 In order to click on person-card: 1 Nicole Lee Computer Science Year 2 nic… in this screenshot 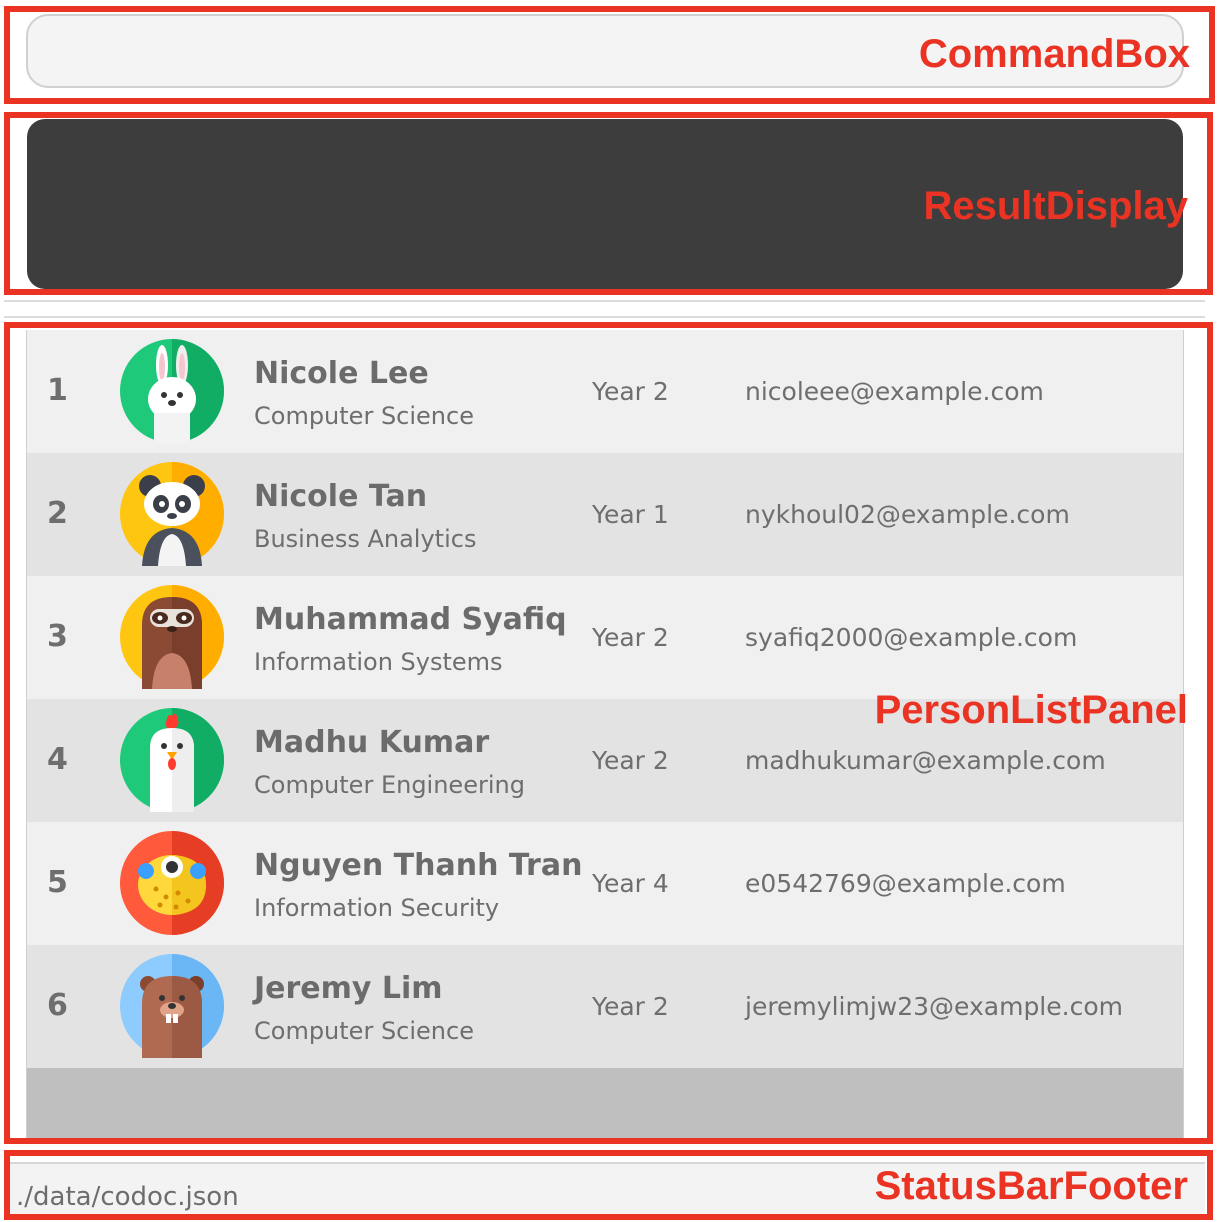, I will do `click(605, 391)`.